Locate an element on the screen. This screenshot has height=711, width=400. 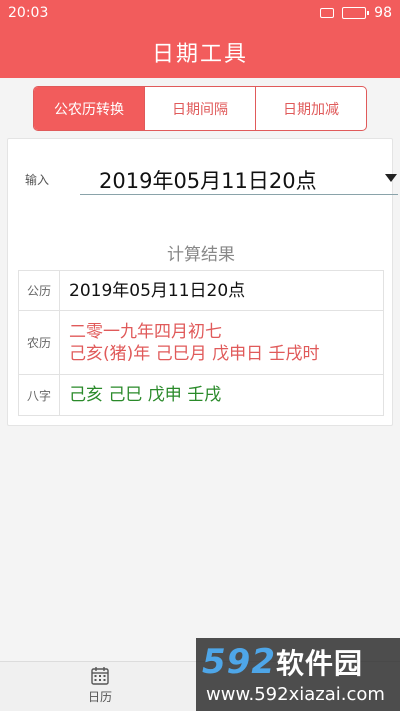
battery-icon is located at coordinates (356, 13).